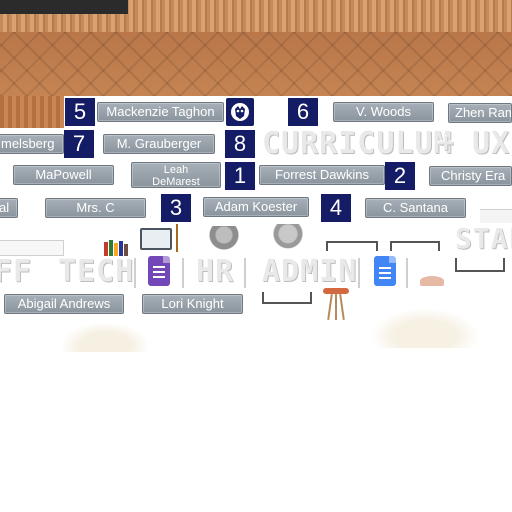 This screenshot has height=512, width=512. What do you see at coordinates (336, 208) in the screenshot?
I see `room-number-4: 4` at bounding box center [336, 208].